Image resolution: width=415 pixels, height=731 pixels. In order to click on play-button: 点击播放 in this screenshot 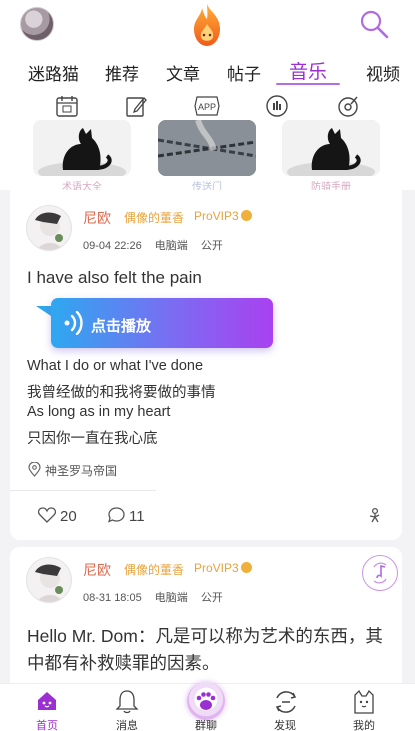, I will do `click(162, 323)`.